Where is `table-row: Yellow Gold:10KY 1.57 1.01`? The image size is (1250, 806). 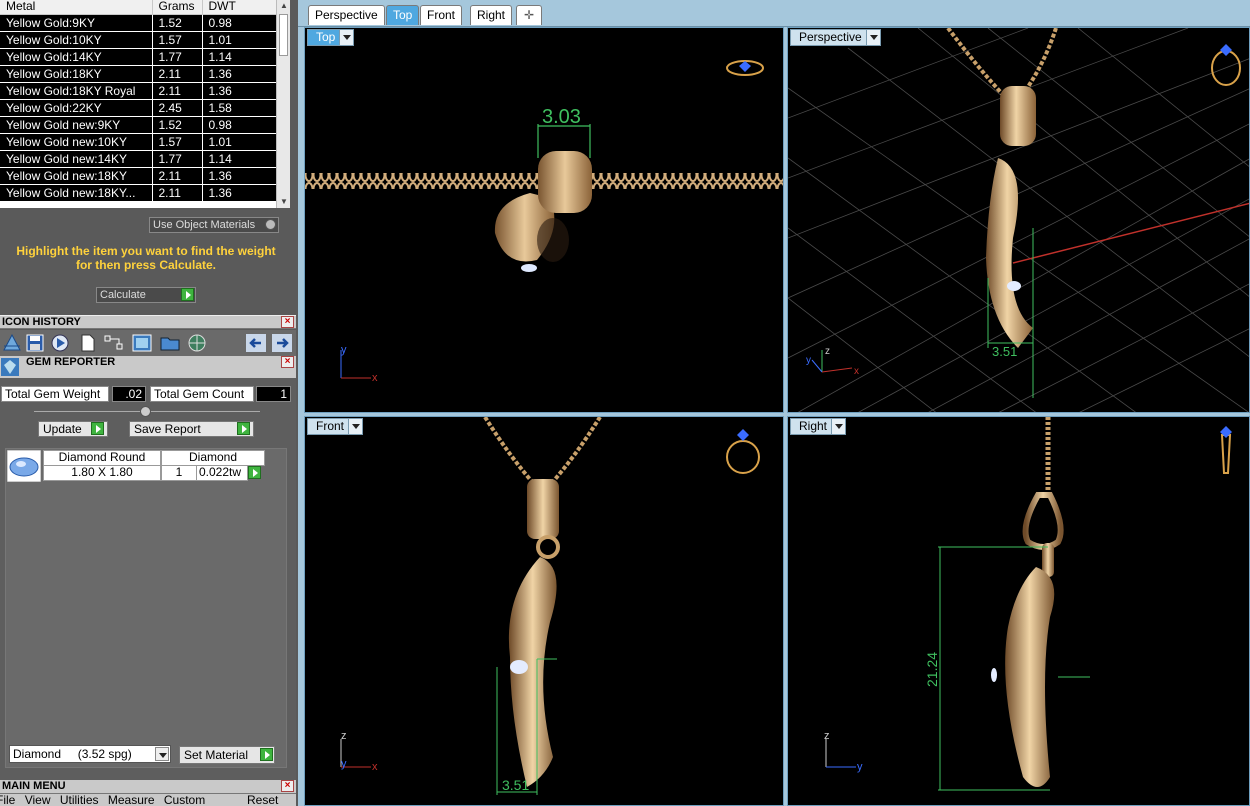 table-row: Yellow Gold:10KY 1.57 1.01 is located at coordinates (138, 40).